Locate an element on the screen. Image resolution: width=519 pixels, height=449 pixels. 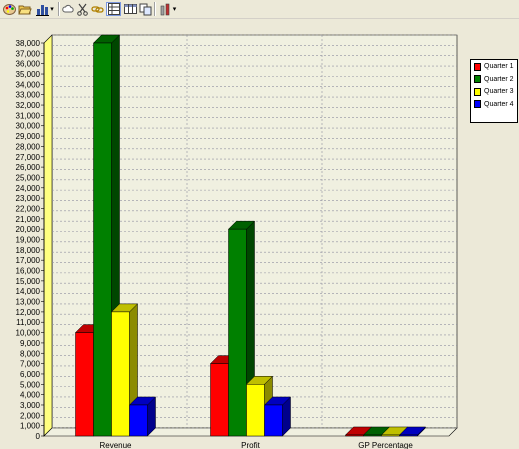
y-tick-label: 34,000 is located at coordinates (28, 84).